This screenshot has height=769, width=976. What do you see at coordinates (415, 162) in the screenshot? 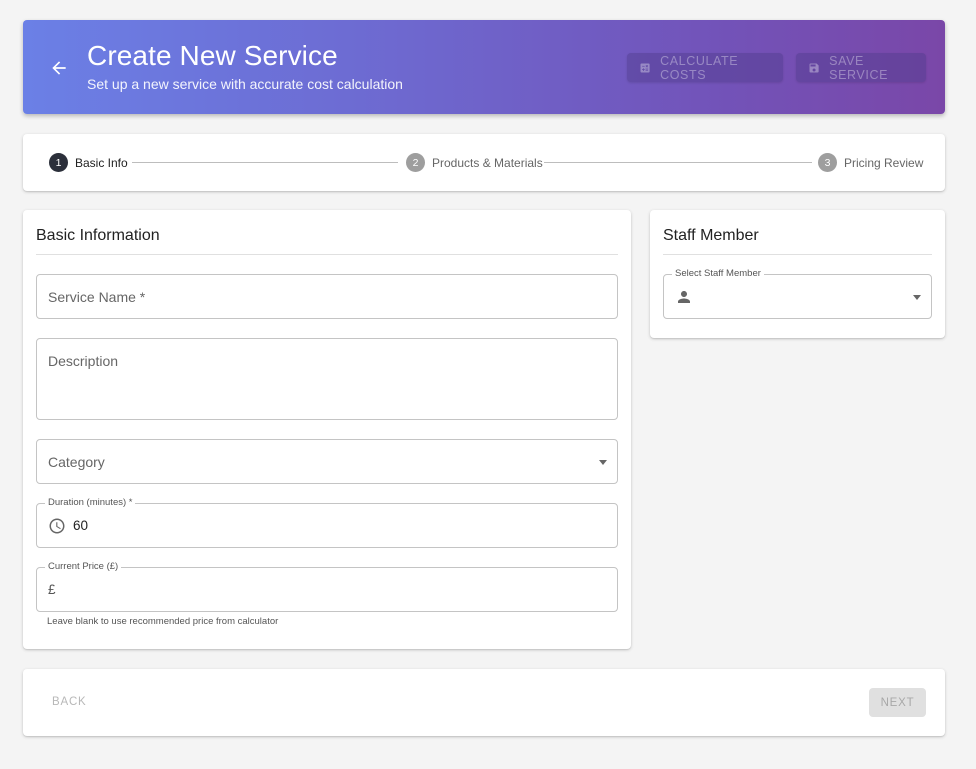
I see `step-number: 2` at bounding box center [415, 162].